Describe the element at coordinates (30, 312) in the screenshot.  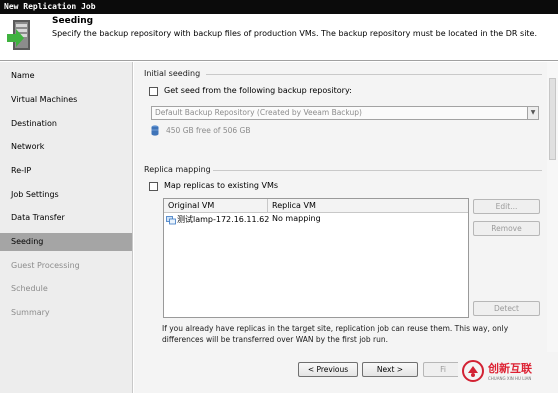
I see `step-summary: Summary` at that location.